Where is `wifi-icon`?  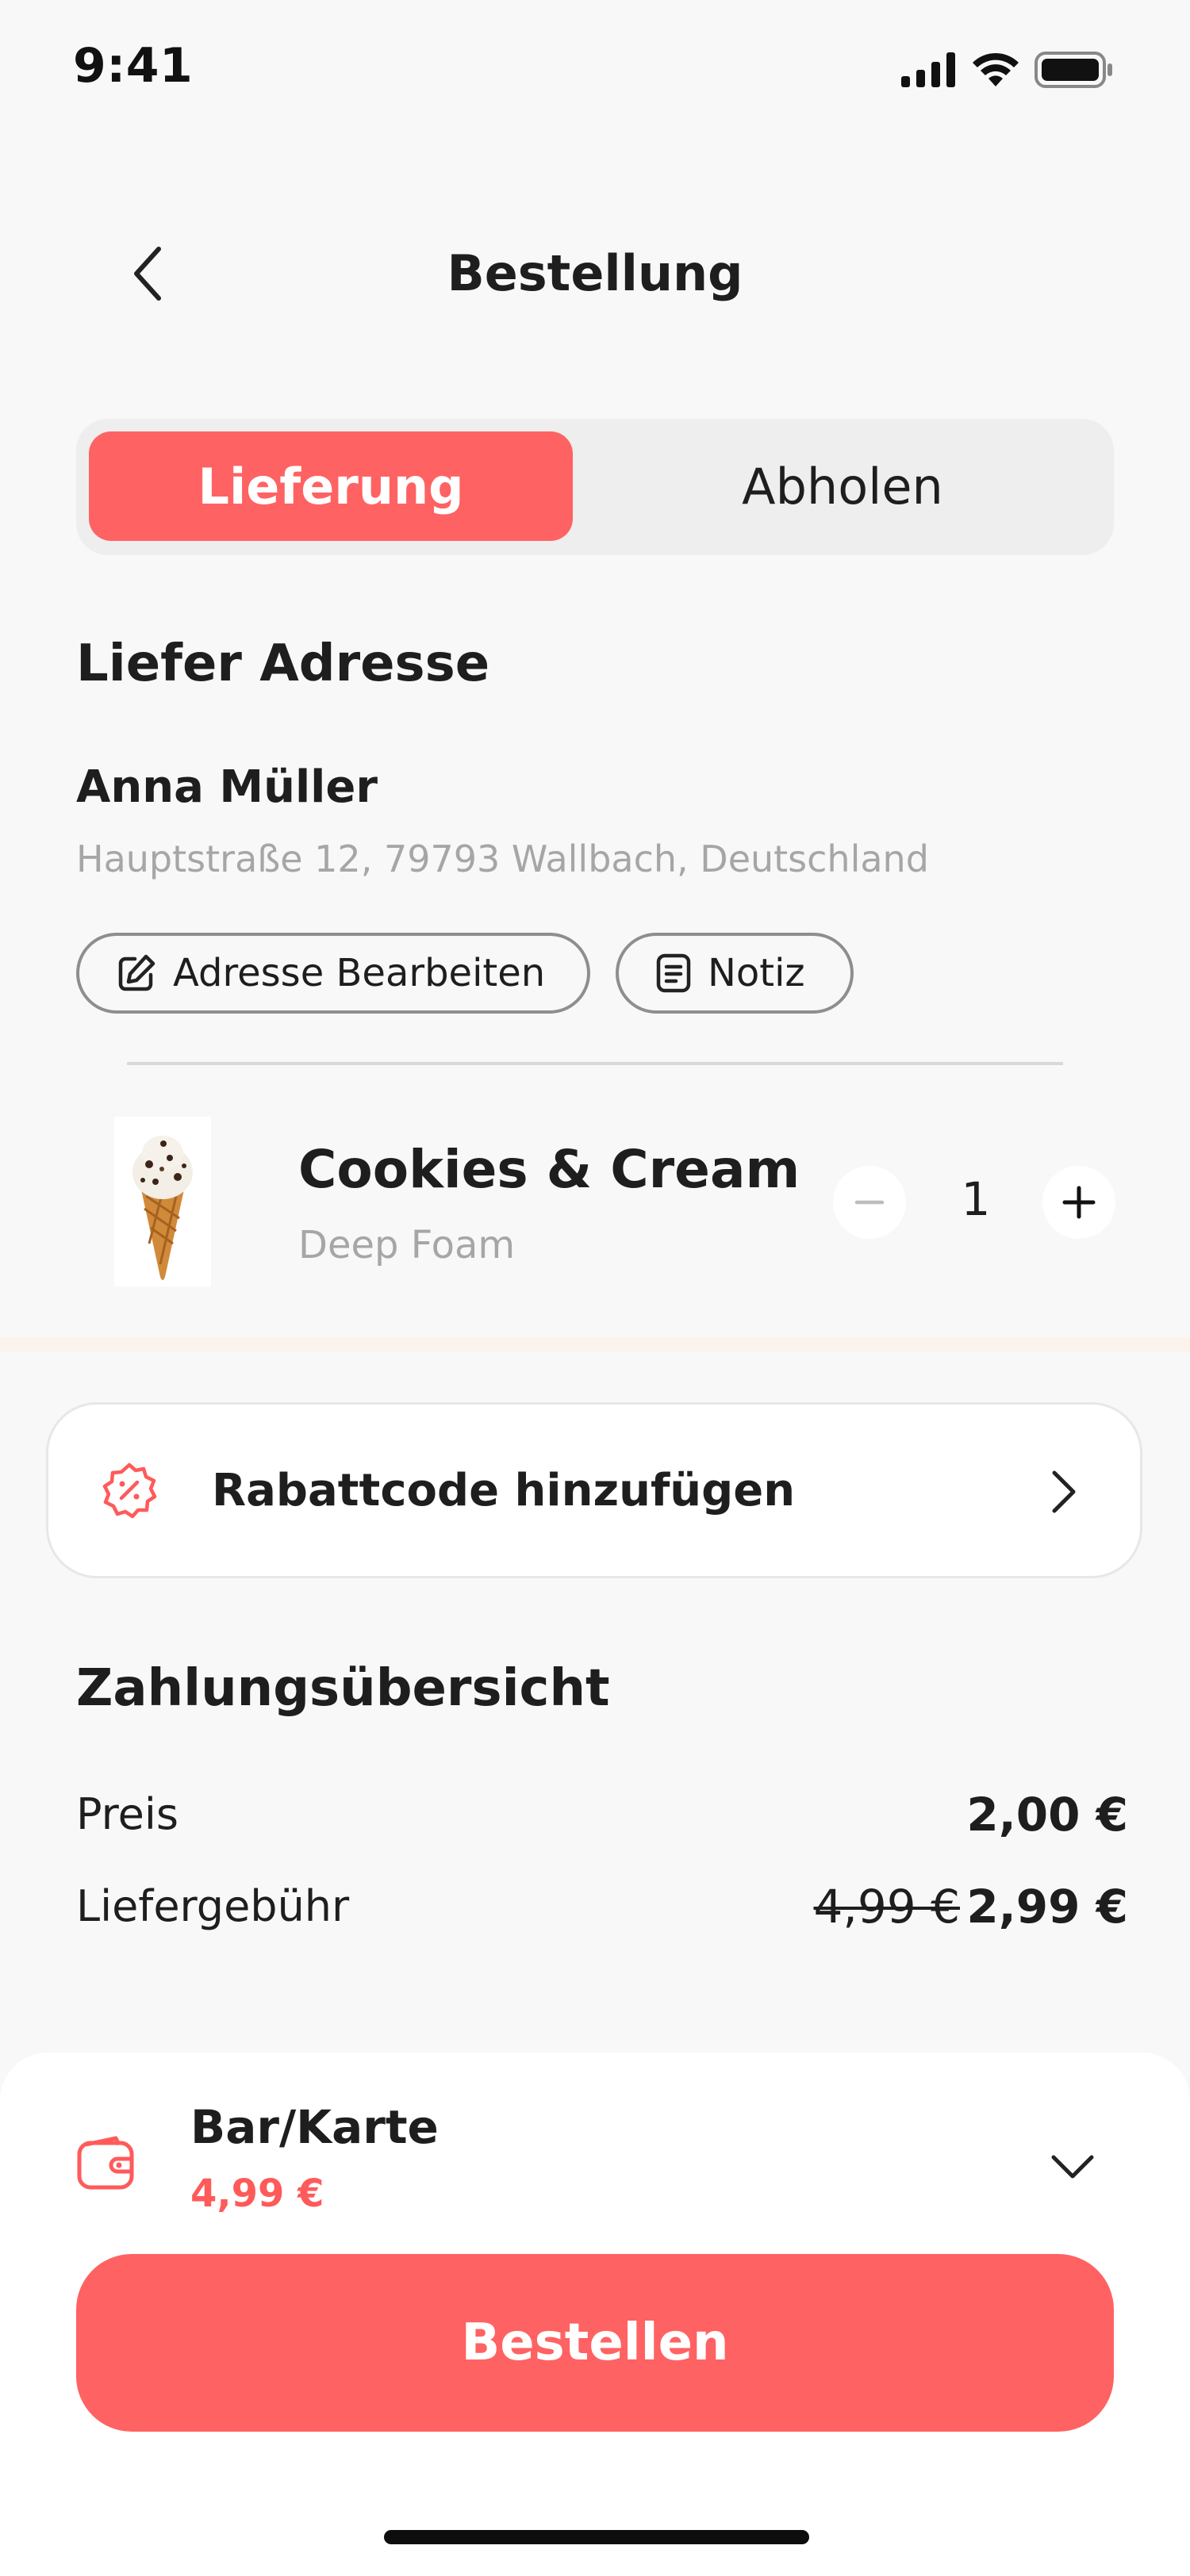
wifi-icon is located at coordinates (996, 69).